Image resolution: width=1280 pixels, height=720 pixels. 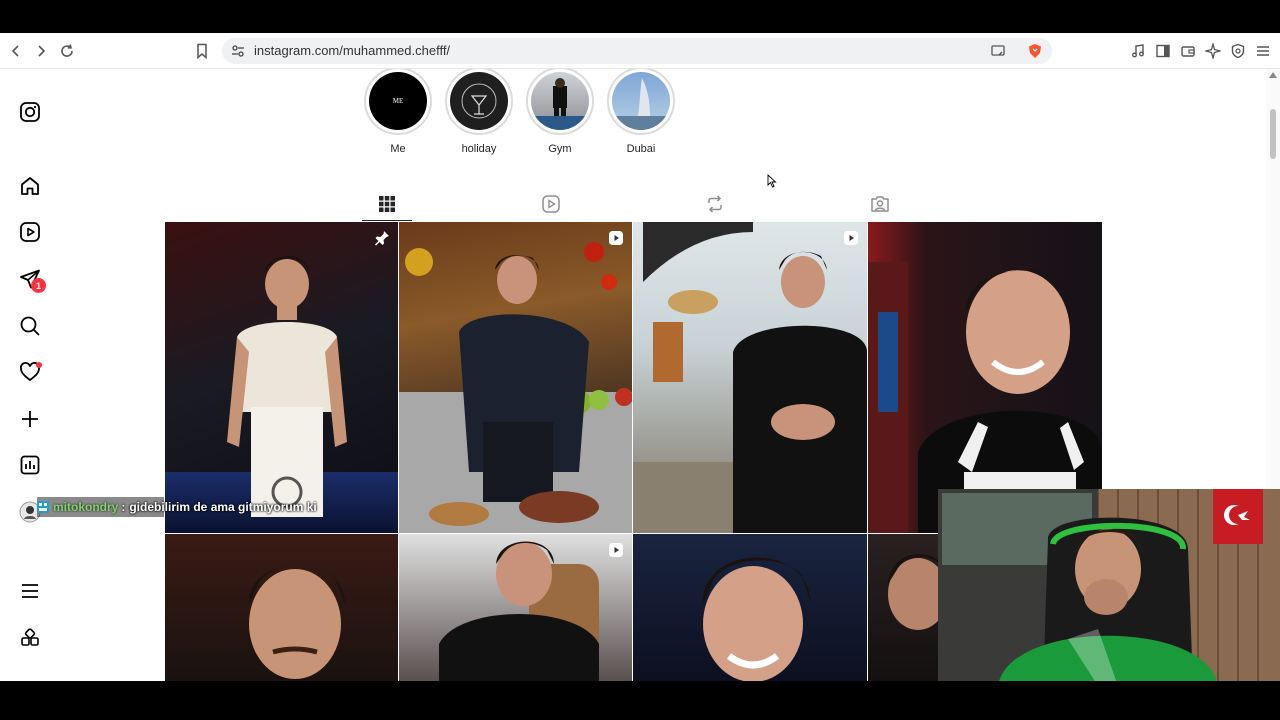 I want to click on reload-icon, so click(x=67, y=51).